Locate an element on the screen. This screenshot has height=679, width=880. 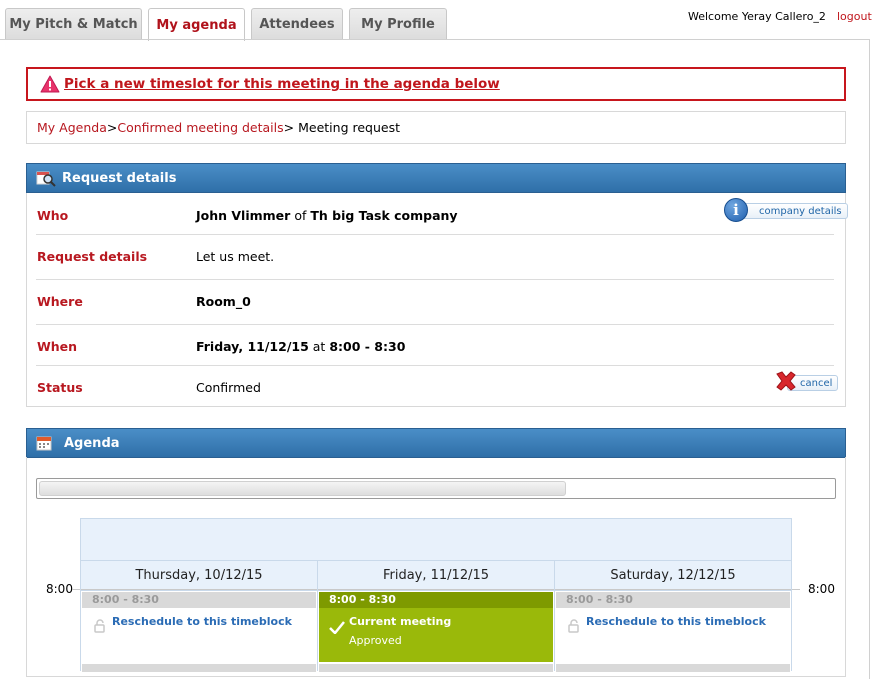
request-details-title: Request details is located at coordinates (119, 178).